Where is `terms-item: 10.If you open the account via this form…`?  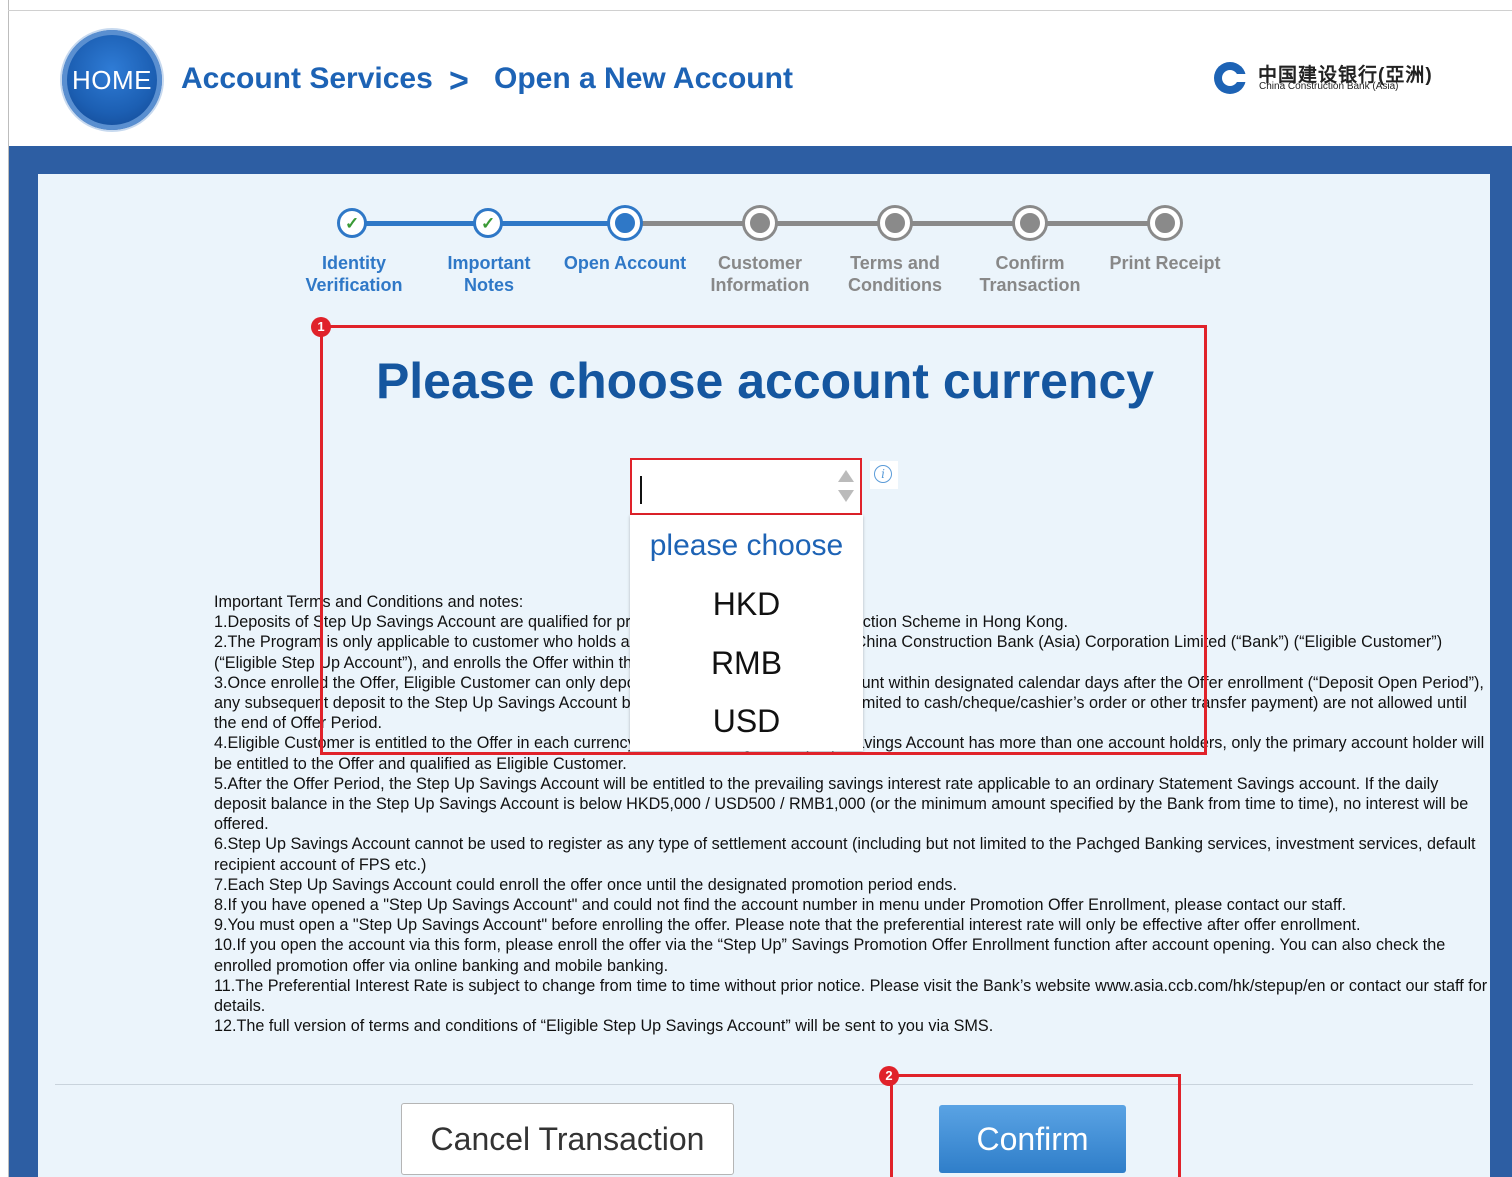
terms-item: 10.If you open the account via this form… is located at coordinates (830, 955).